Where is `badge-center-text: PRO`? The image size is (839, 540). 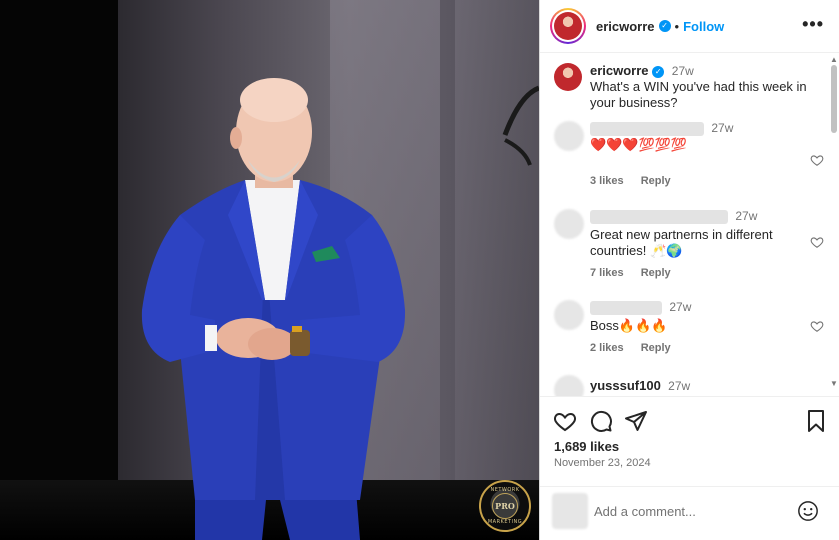
badge-center-text: PRO is located at coordinates (505, 506).